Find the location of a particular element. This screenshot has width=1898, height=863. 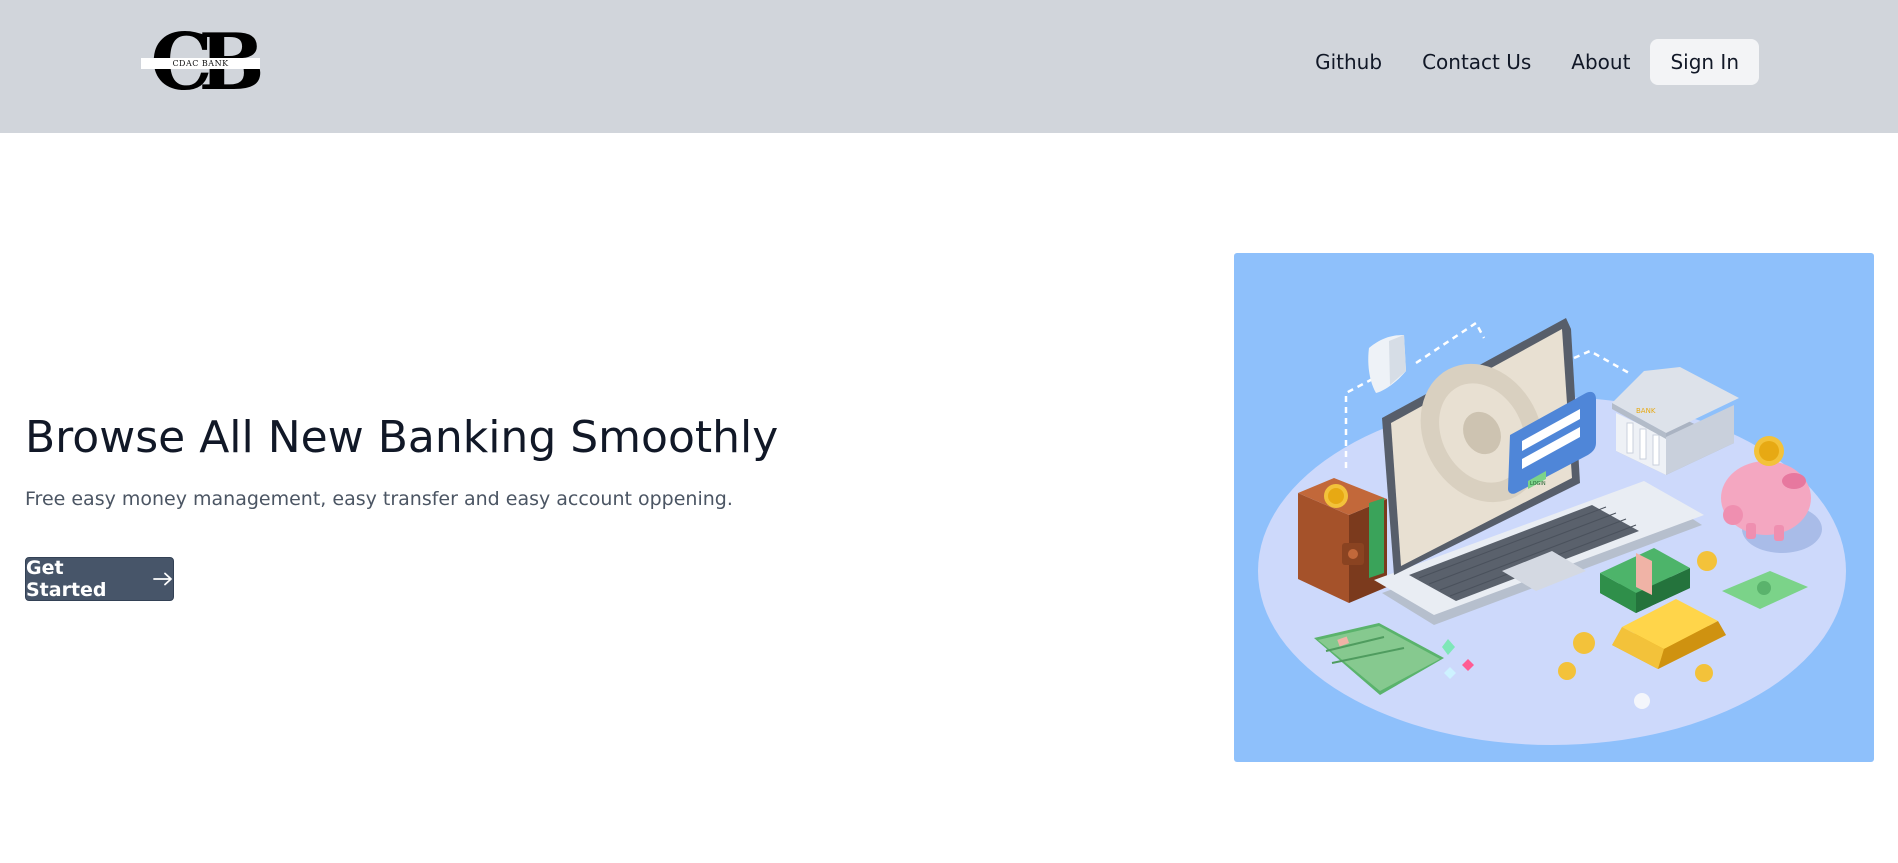

main-nav: Github Contact Us About Sign In is located at coordinates (1527, 62).